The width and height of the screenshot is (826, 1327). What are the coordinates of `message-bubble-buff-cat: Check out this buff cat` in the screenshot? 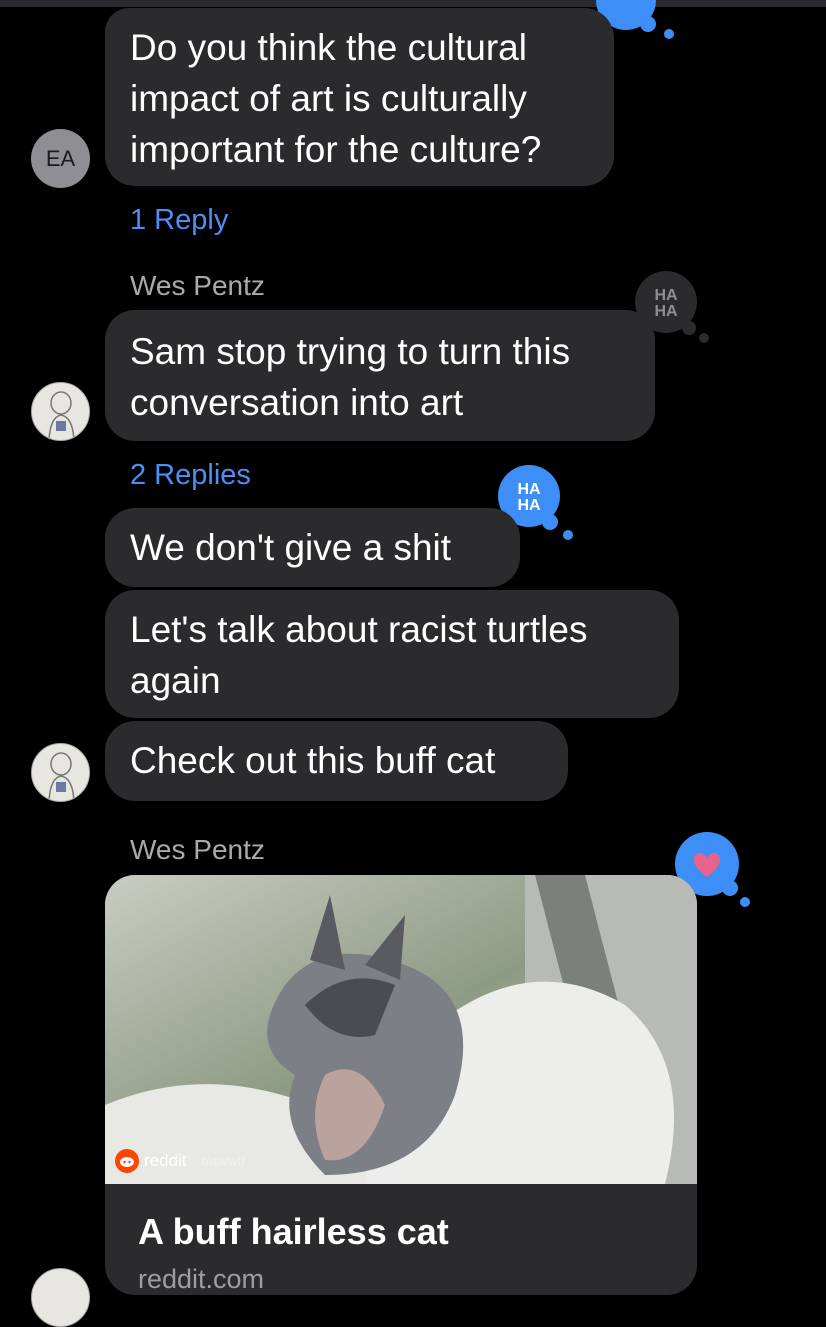 It's located at (336, 761).